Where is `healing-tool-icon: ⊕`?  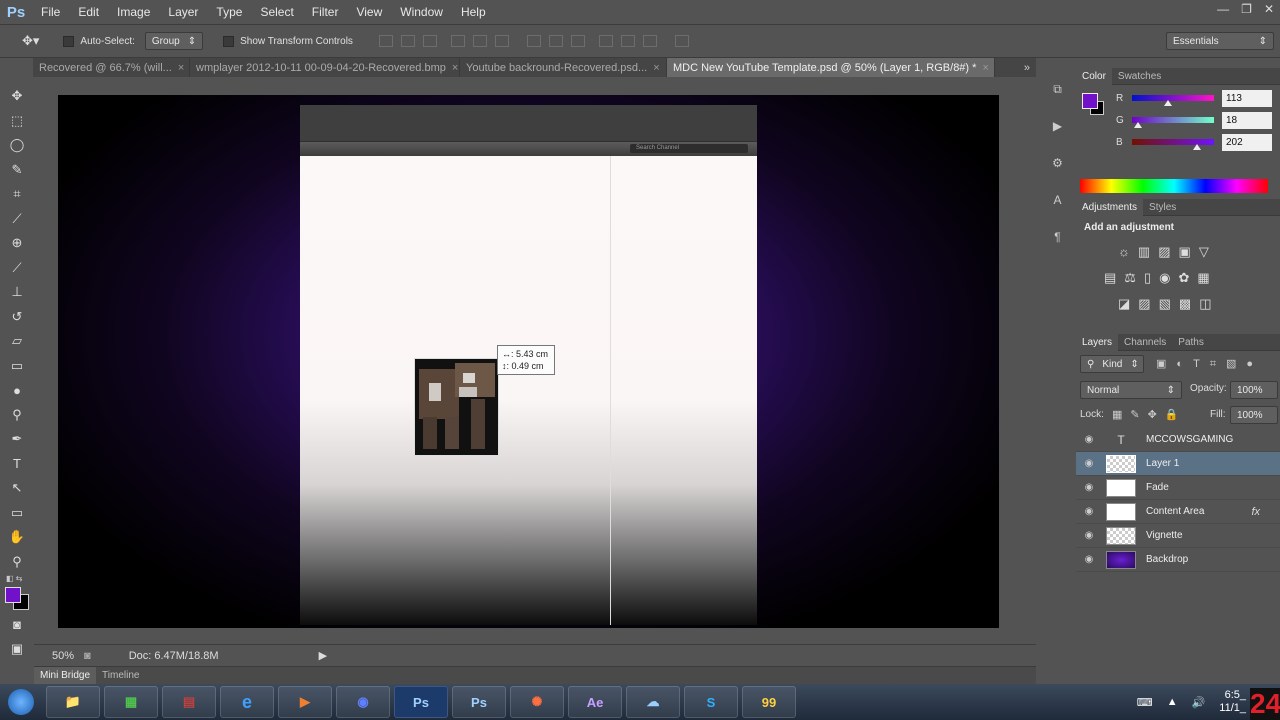
healing-tool-icon: ⊕ is located at coordinates (17, 243).